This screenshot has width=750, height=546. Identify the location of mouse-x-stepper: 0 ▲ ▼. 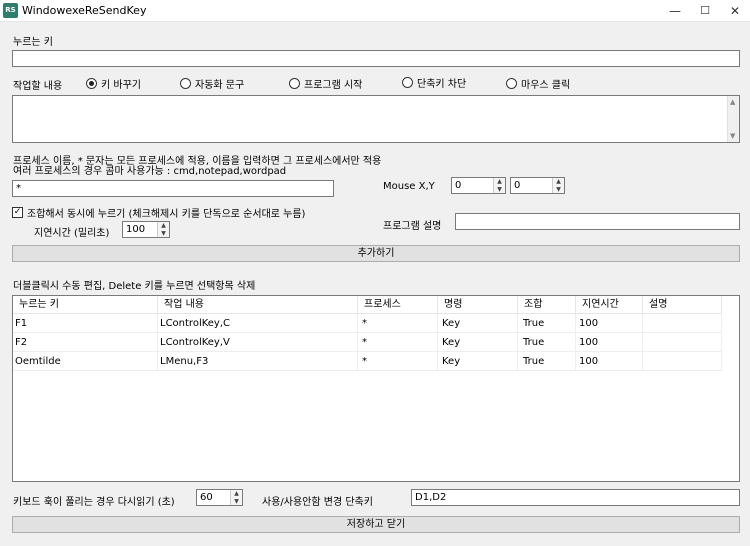
(478, 185).